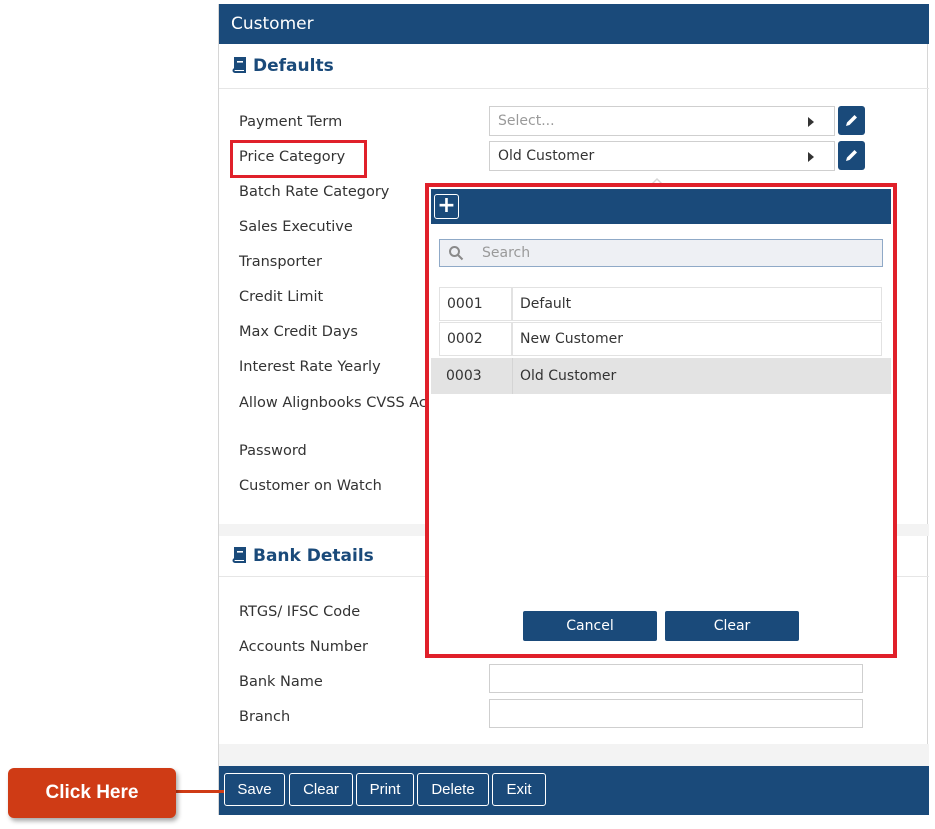  What do you see at coordinates (313, 556) in the screenshot?
I see `bank-title-label: Bank Details` at bounding box center [313, 556].